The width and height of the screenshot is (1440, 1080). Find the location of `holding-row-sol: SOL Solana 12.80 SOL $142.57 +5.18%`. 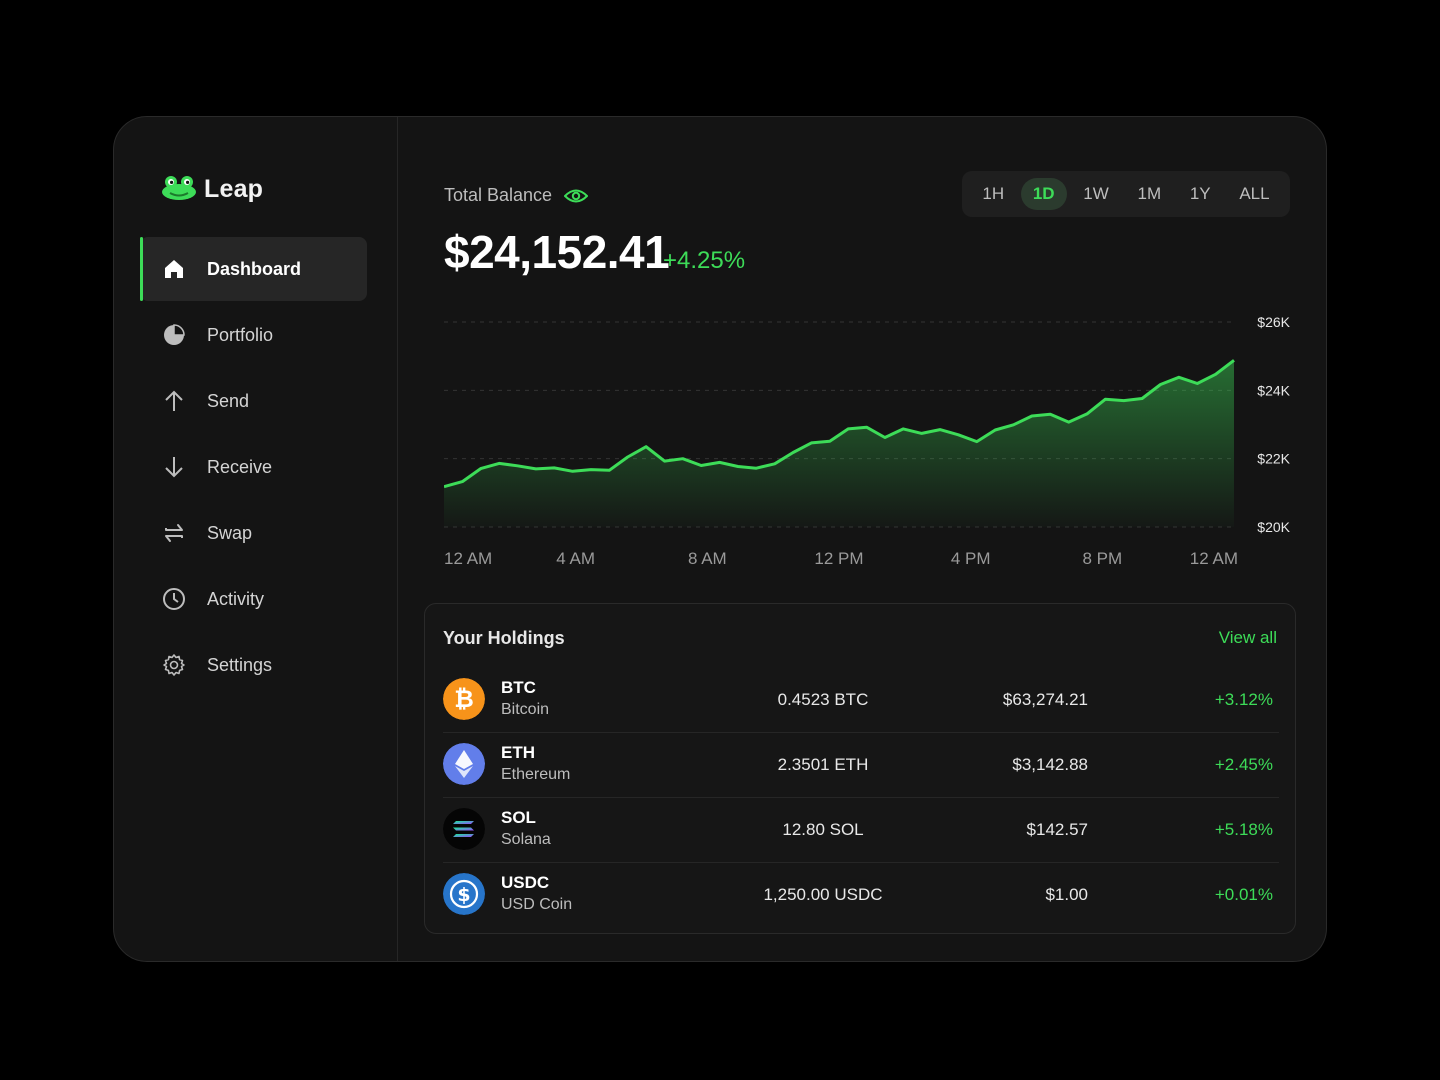

holding-row-sol: SOL Solana 12.80 SOL $142.57 +5.18% is located at coordinates (861, 830).